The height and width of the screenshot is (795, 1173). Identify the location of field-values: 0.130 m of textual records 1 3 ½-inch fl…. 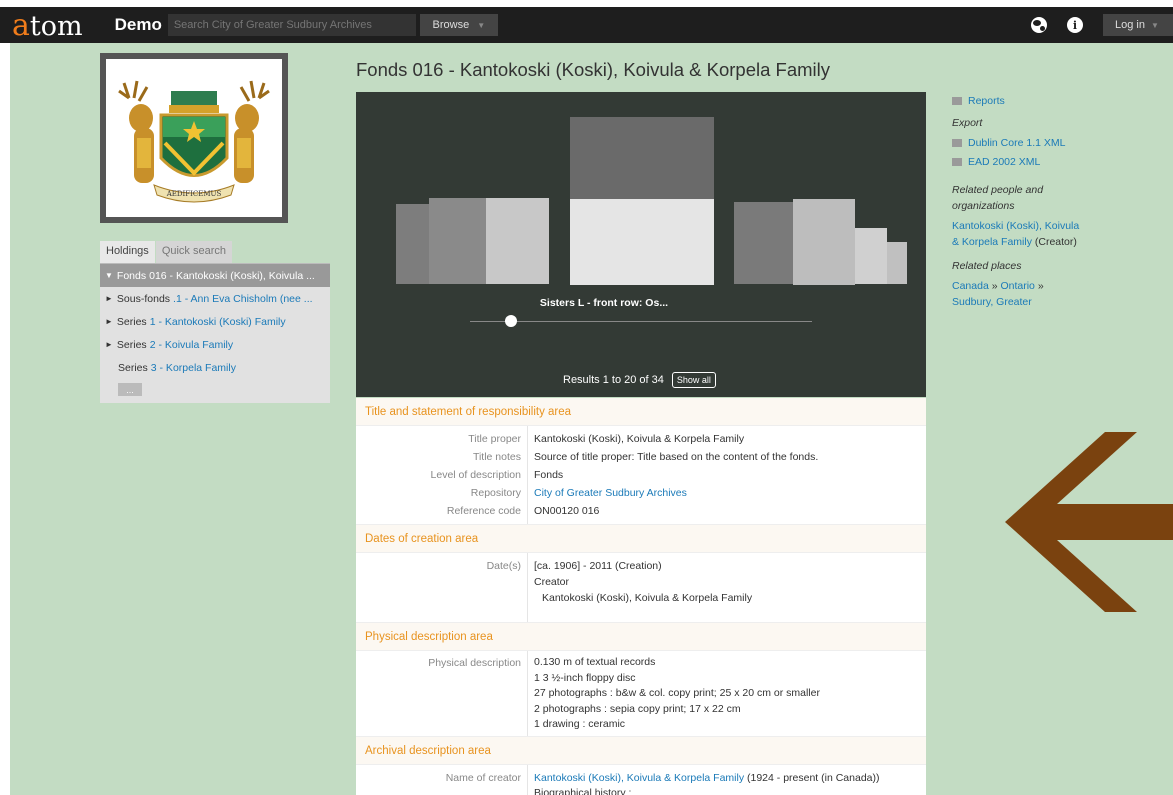
(727, 693).